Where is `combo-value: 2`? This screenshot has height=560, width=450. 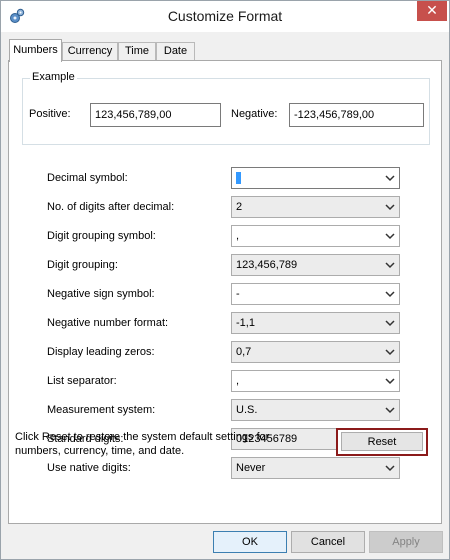 combo-value: 2 is located at coordinates (239, 207).